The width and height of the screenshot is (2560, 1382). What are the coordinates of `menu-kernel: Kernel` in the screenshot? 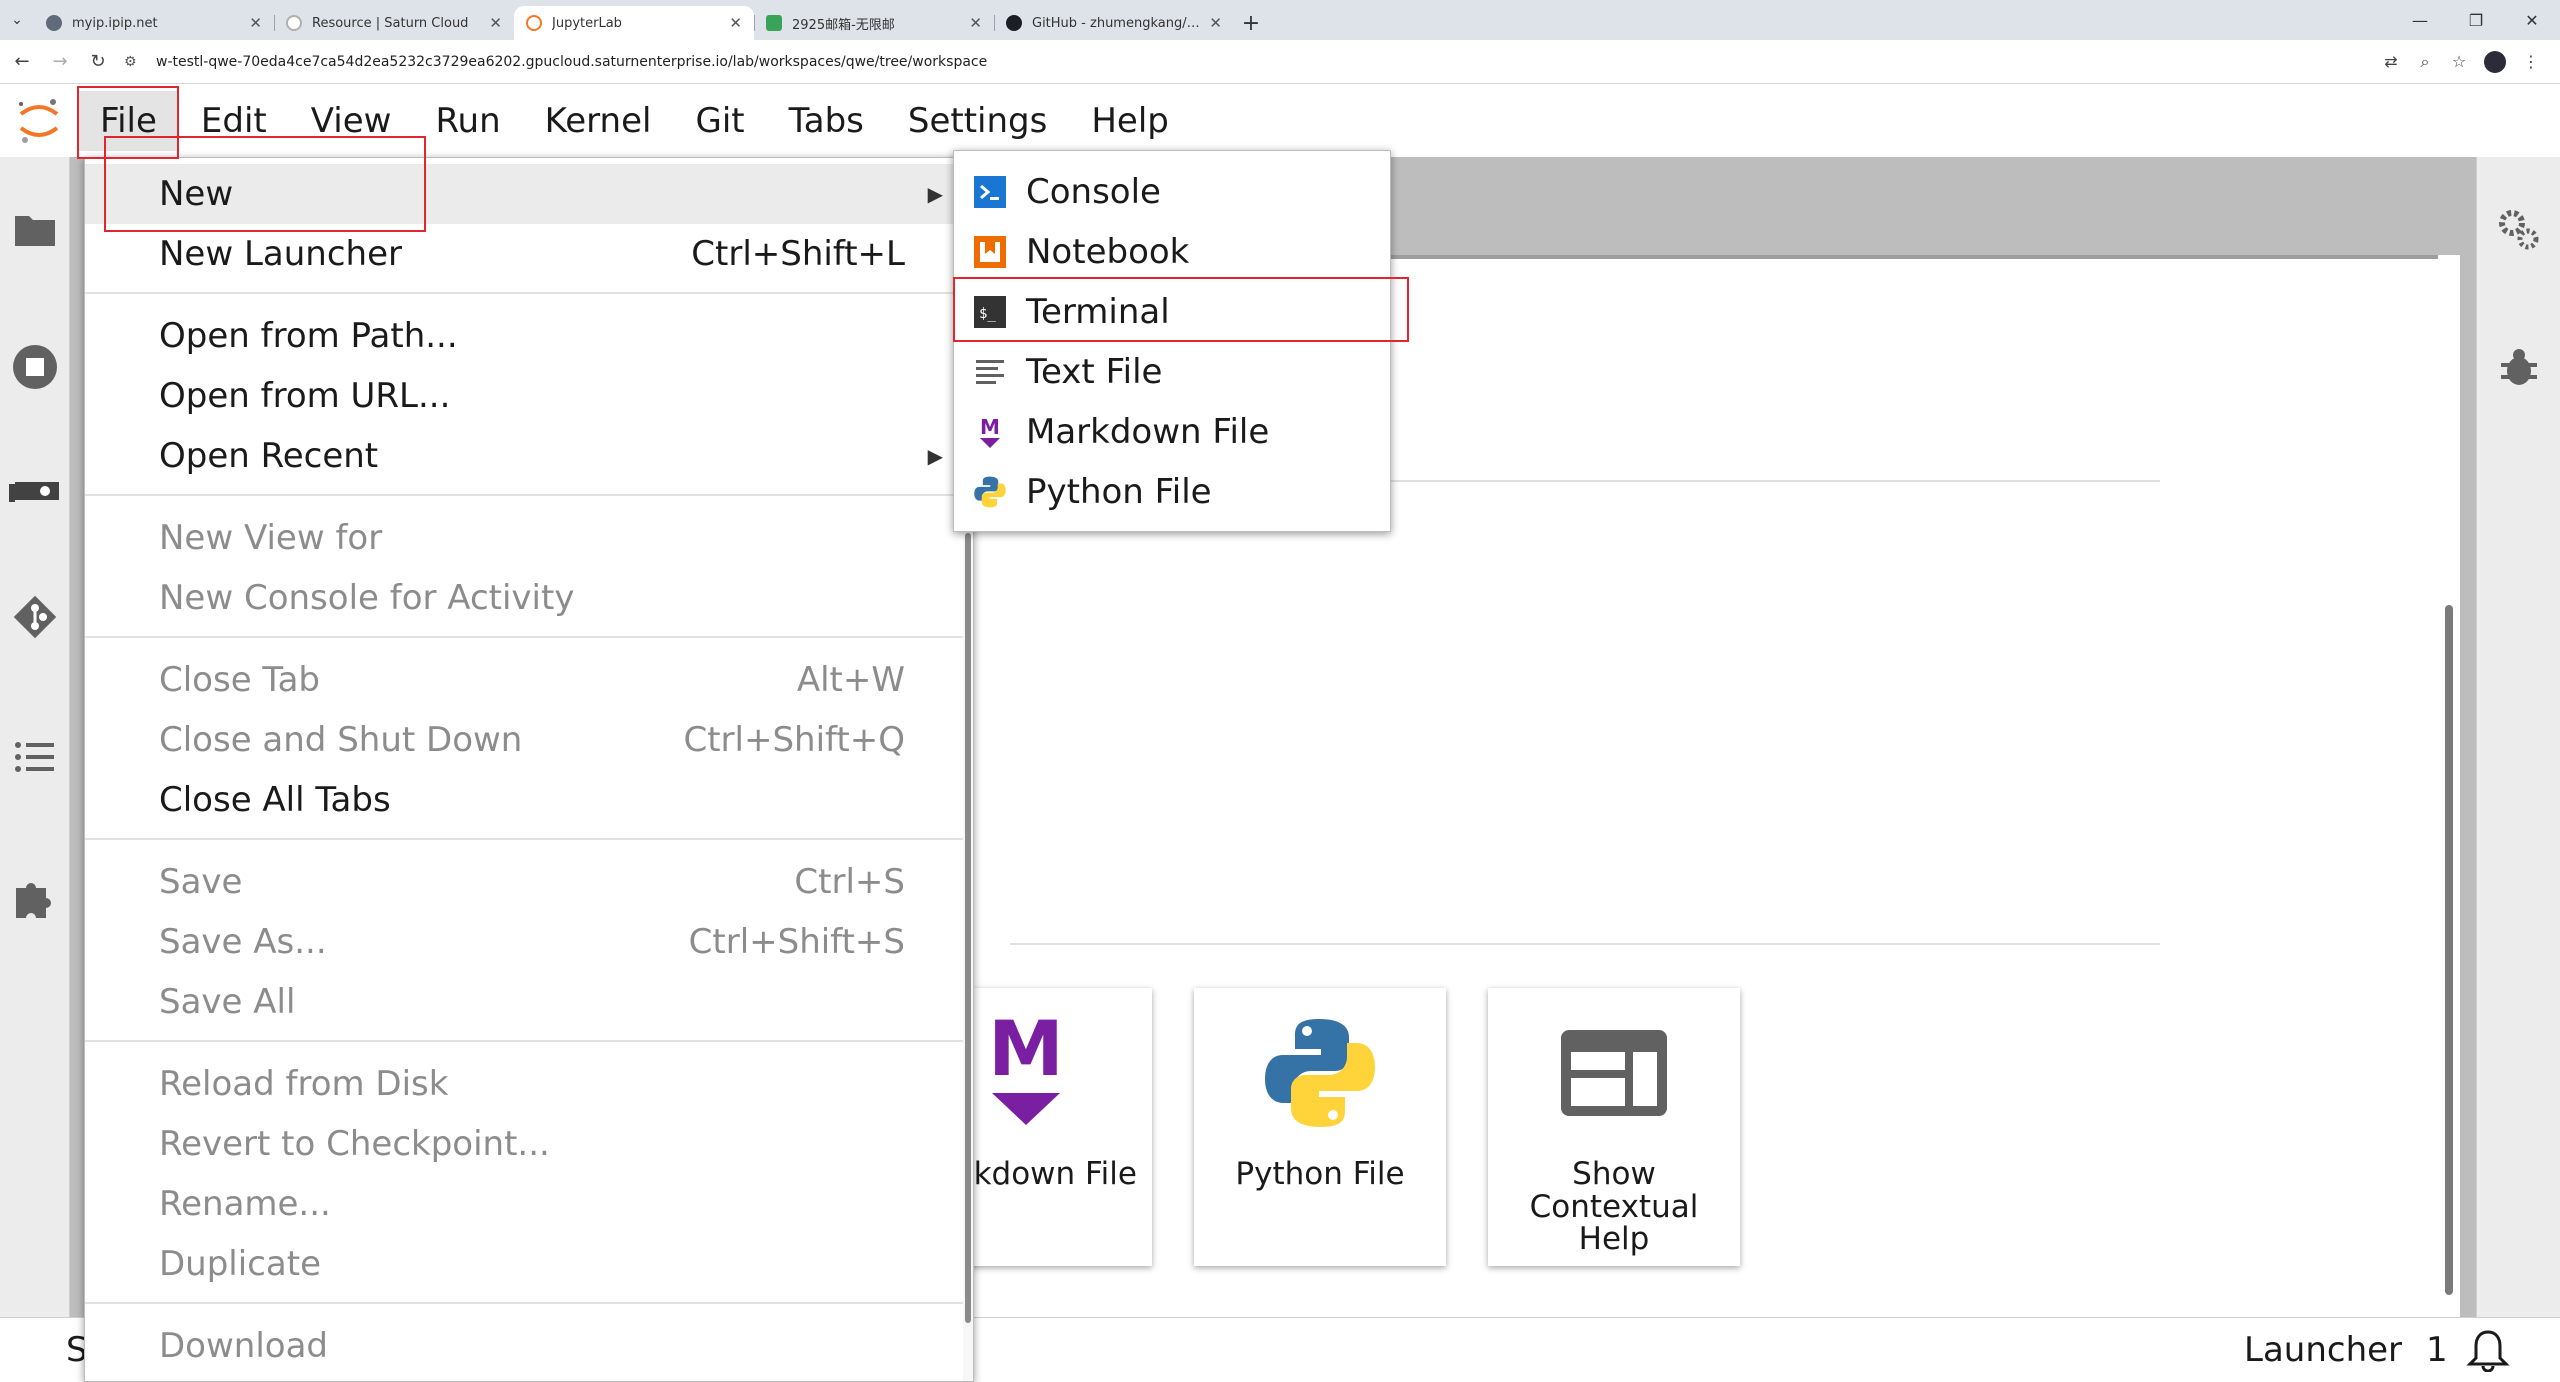 It's located at (598, 121).